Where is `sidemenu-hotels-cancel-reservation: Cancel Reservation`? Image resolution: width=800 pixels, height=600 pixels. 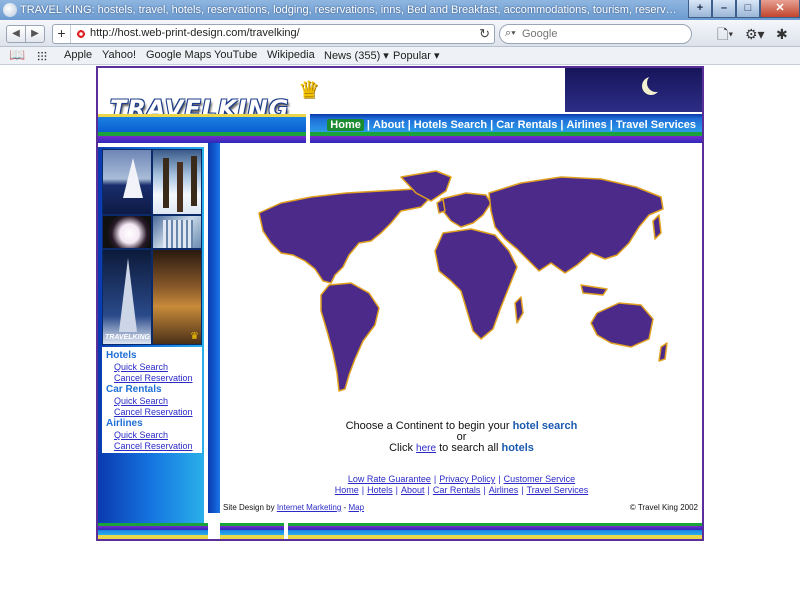 sidemenu-hotels-cancel-reservation: Cancel Reservation is located at coordinates (152, 378).